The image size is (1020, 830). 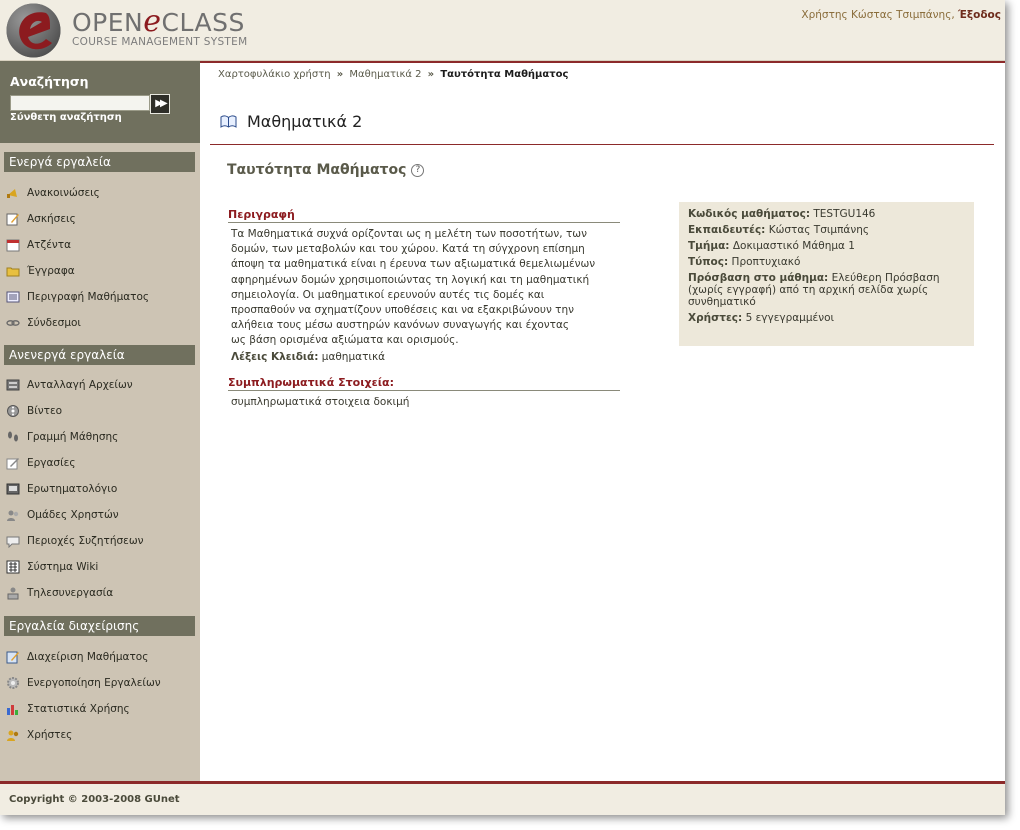 What do you see at coordinates (12, 710) in the screenshot?
I see `bar-chart-icon` at bounding box center [12, 710].